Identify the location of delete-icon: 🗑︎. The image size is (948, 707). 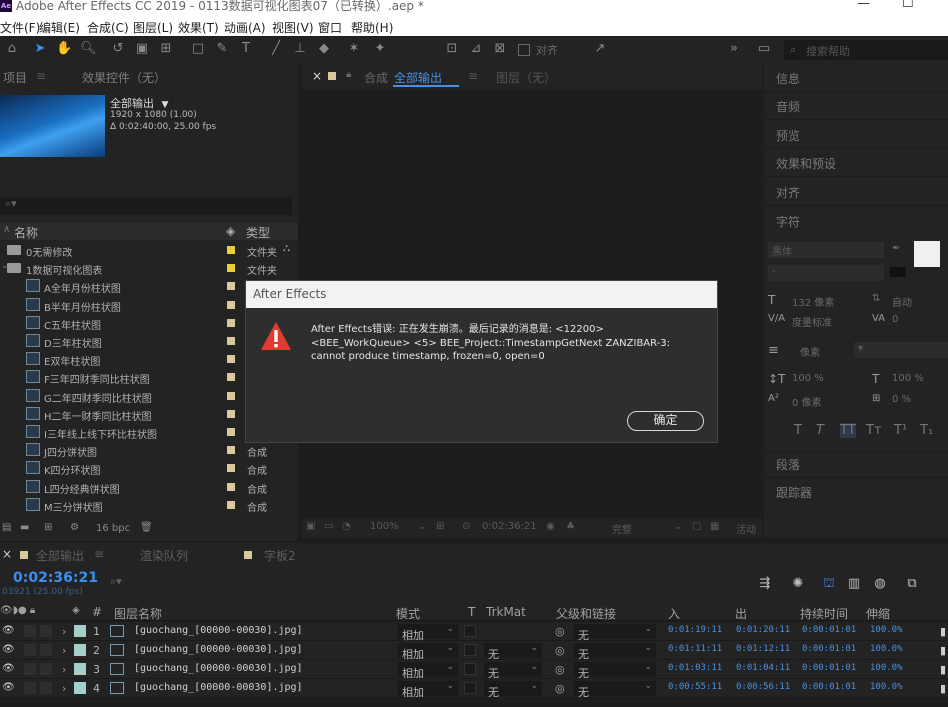
(146, 527).